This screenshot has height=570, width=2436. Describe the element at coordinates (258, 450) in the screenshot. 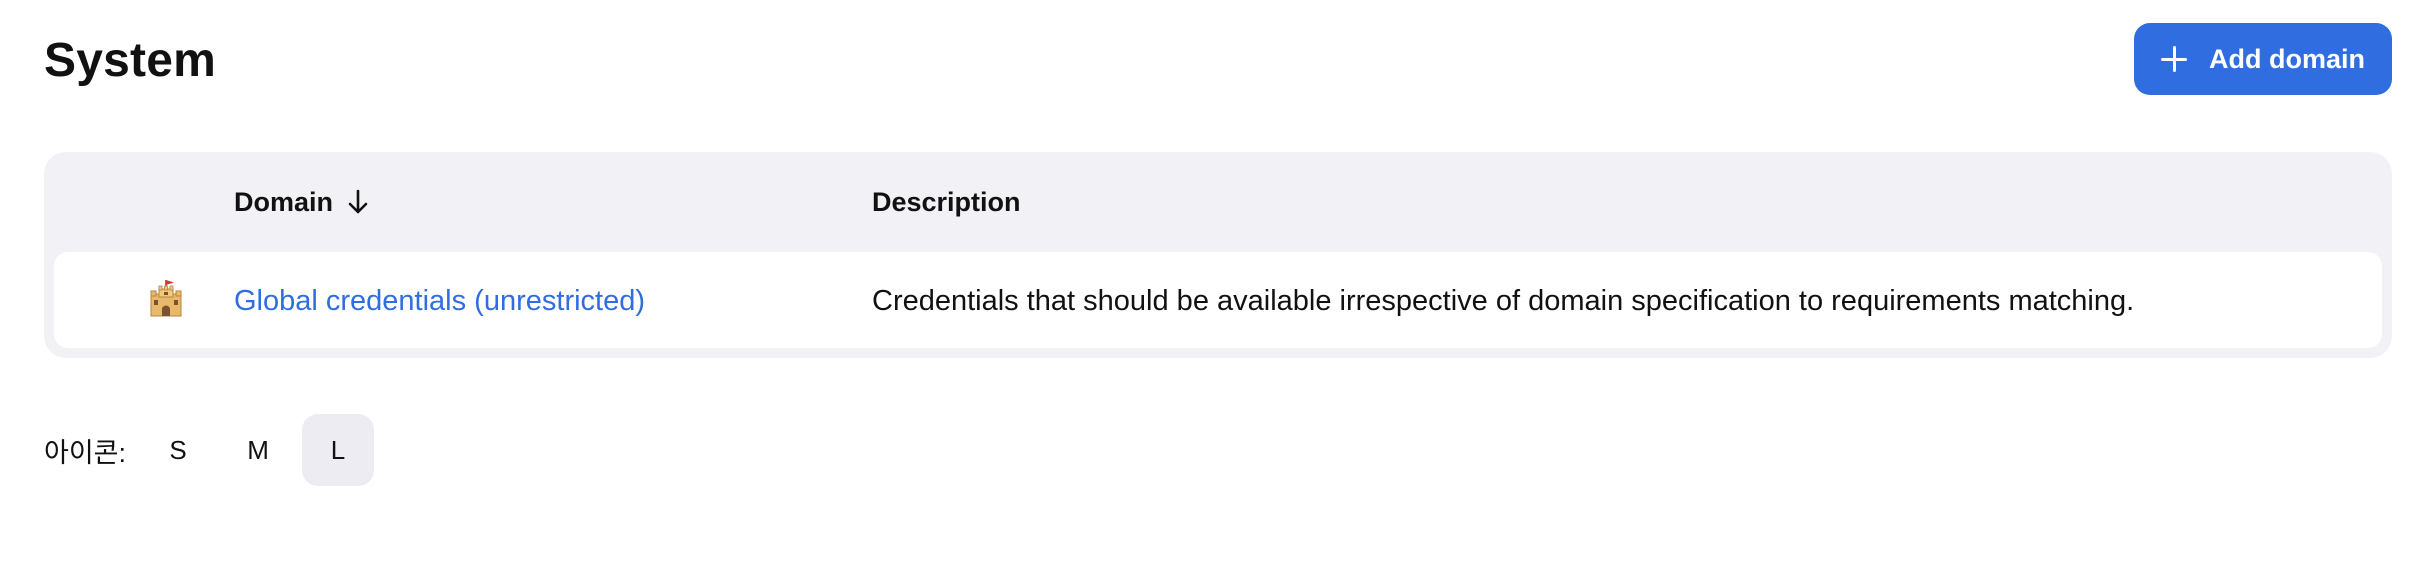

I see `icon-size-medium-button: M` at that location.